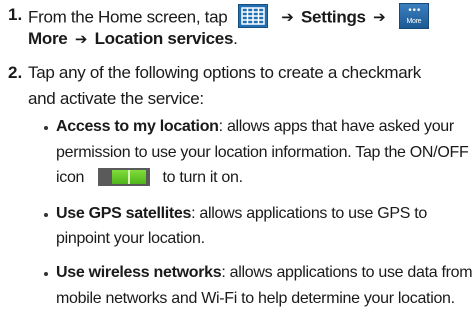  I want to click on icon-word: icon, so click(70, 177).